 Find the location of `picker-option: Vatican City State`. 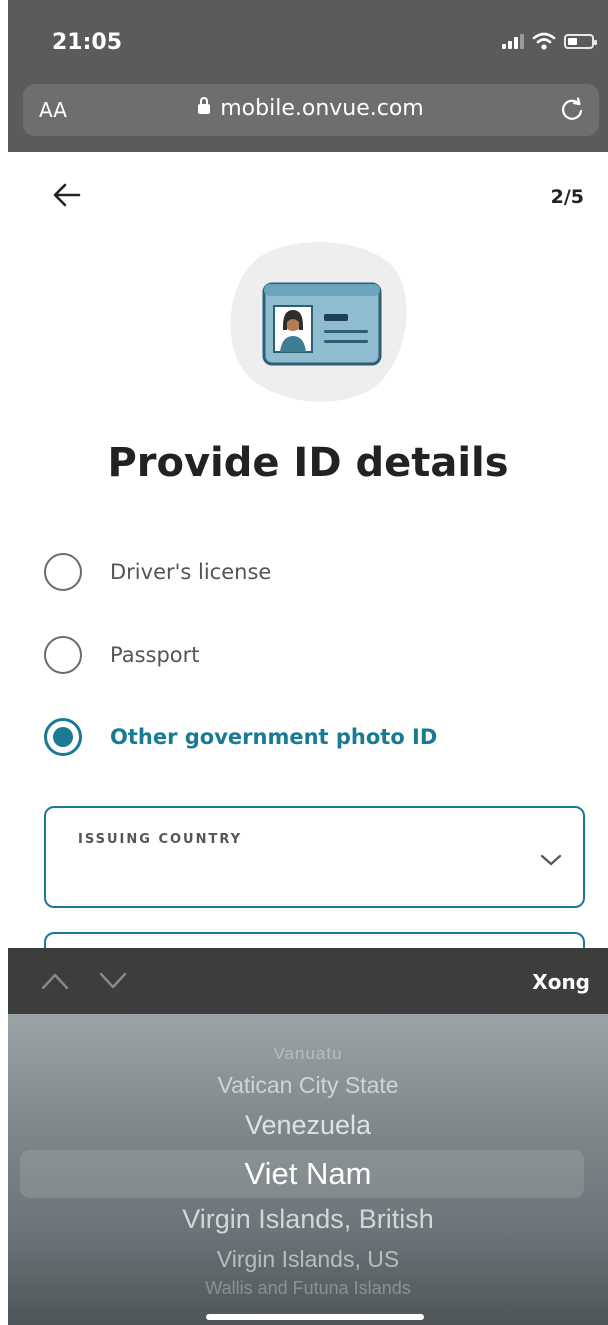

picker-option: Vatican City State is located at coordinates (308, 1085).